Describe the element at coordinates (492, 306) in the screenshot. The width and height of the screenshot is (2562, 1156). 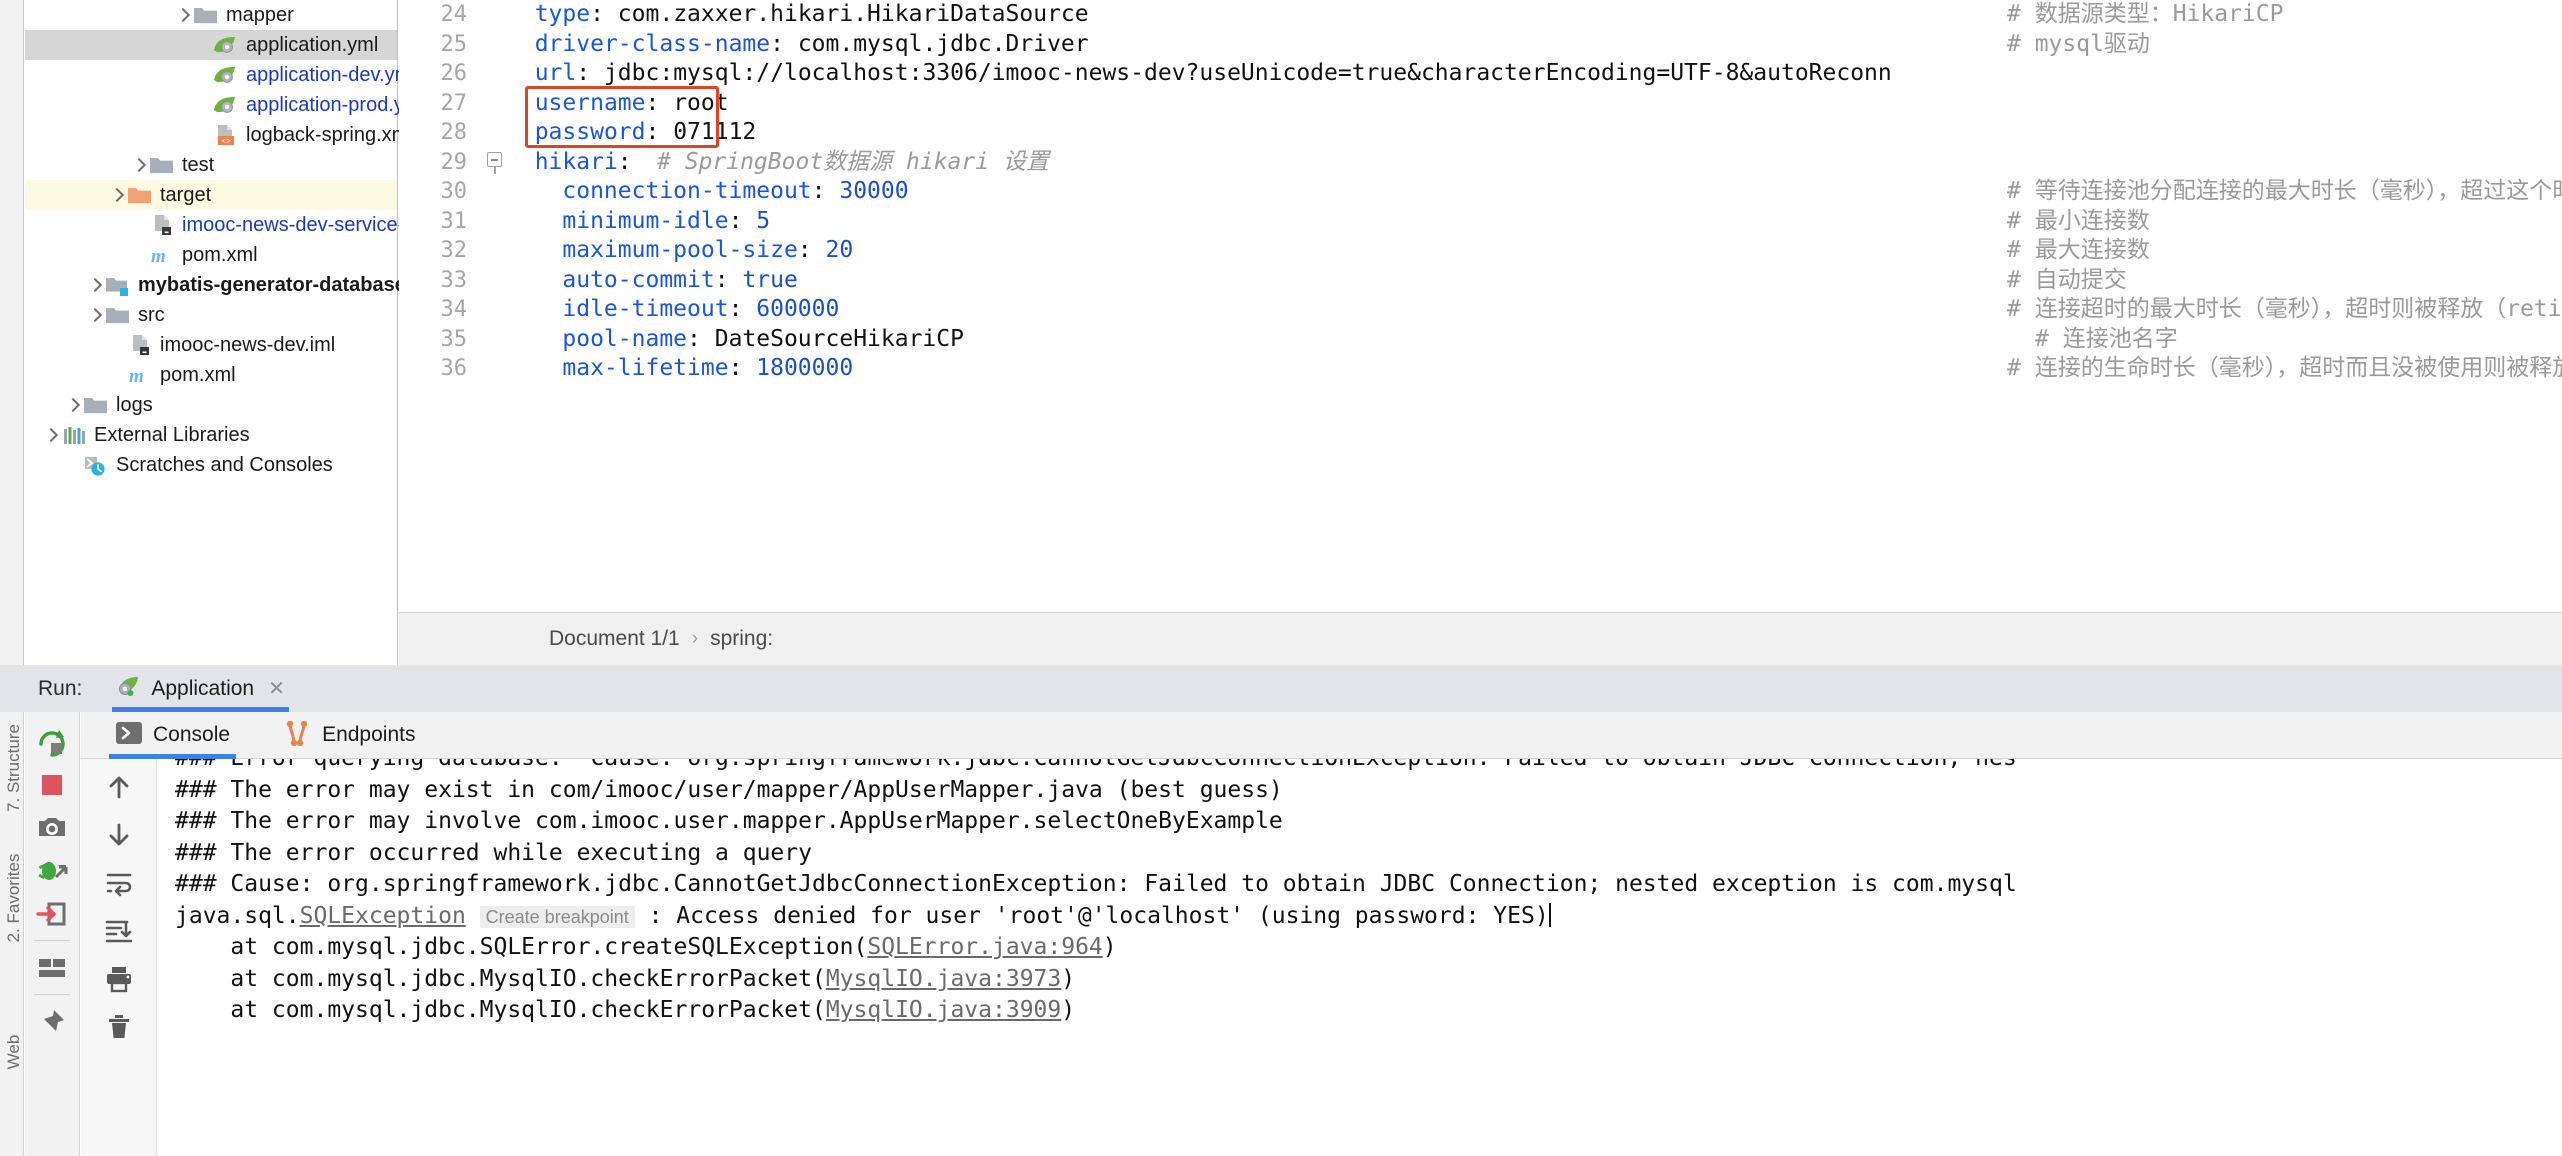
I see `code-folding-strip` at that location.